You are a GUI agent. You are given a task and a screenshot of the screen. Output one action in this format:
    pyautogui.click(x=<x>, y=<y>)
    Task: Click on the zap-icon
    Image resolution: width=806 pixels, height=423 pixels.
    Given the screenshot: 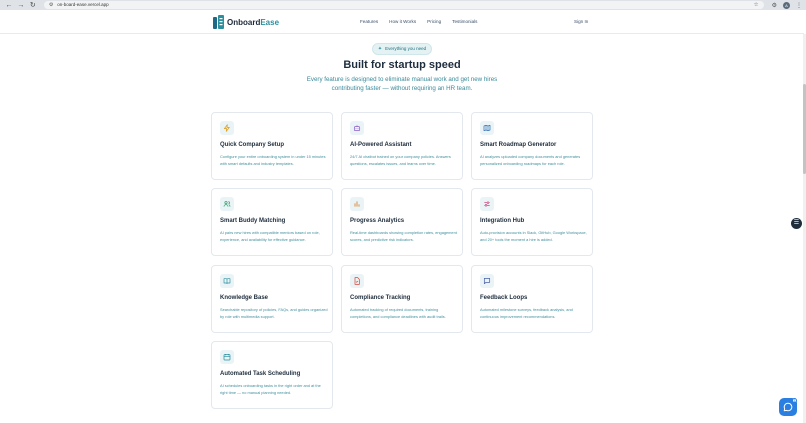 What is the action you would take?
    pyautogui.click(x=227, y=128)
    